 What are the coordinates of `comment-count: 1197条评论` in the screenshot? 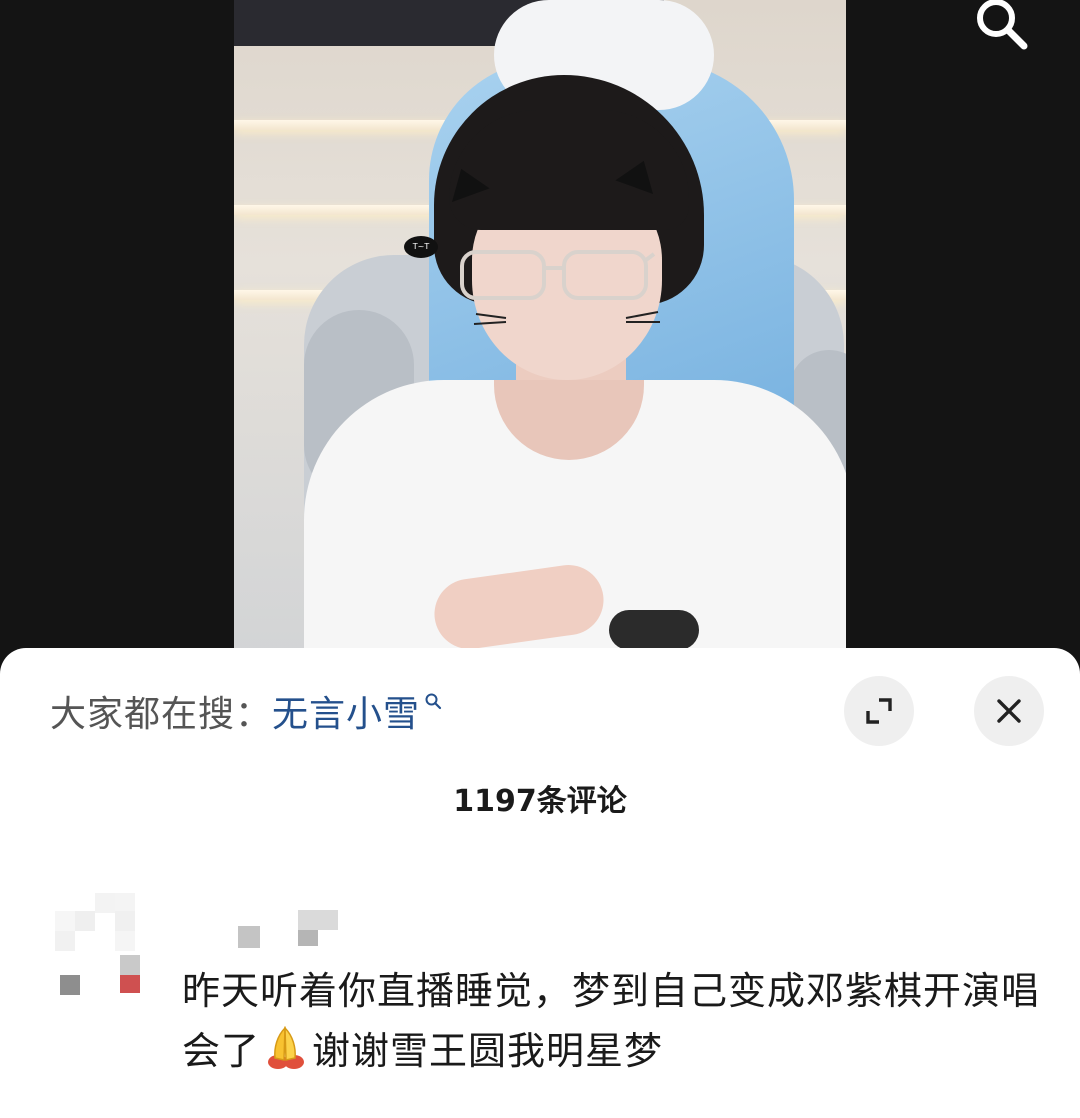 It's located at (540, 801).